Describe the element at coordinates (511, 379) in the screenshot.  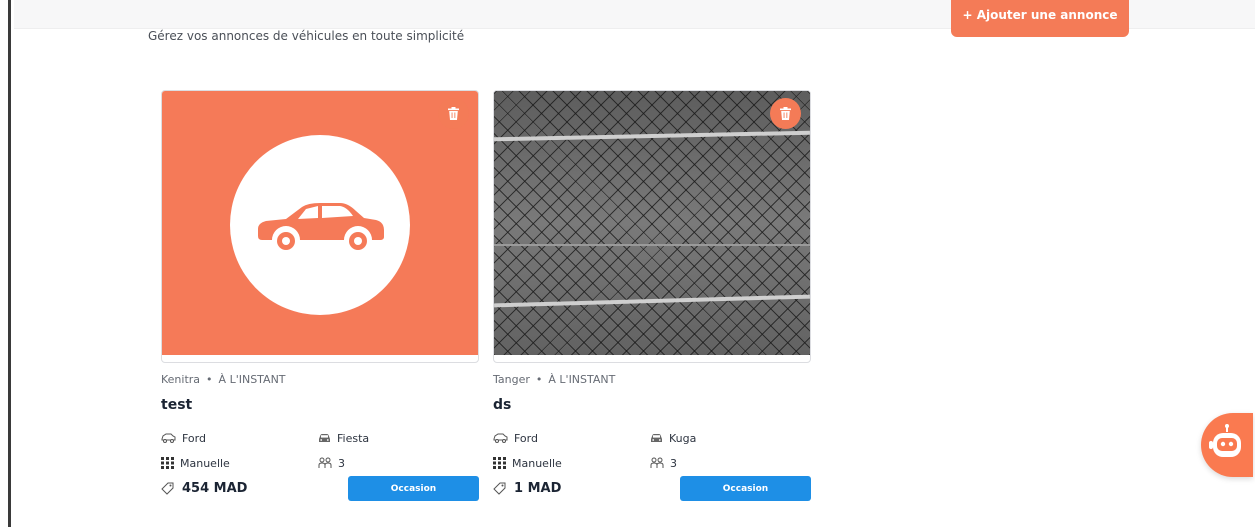
I see `listing-city: Tanger` at that location.